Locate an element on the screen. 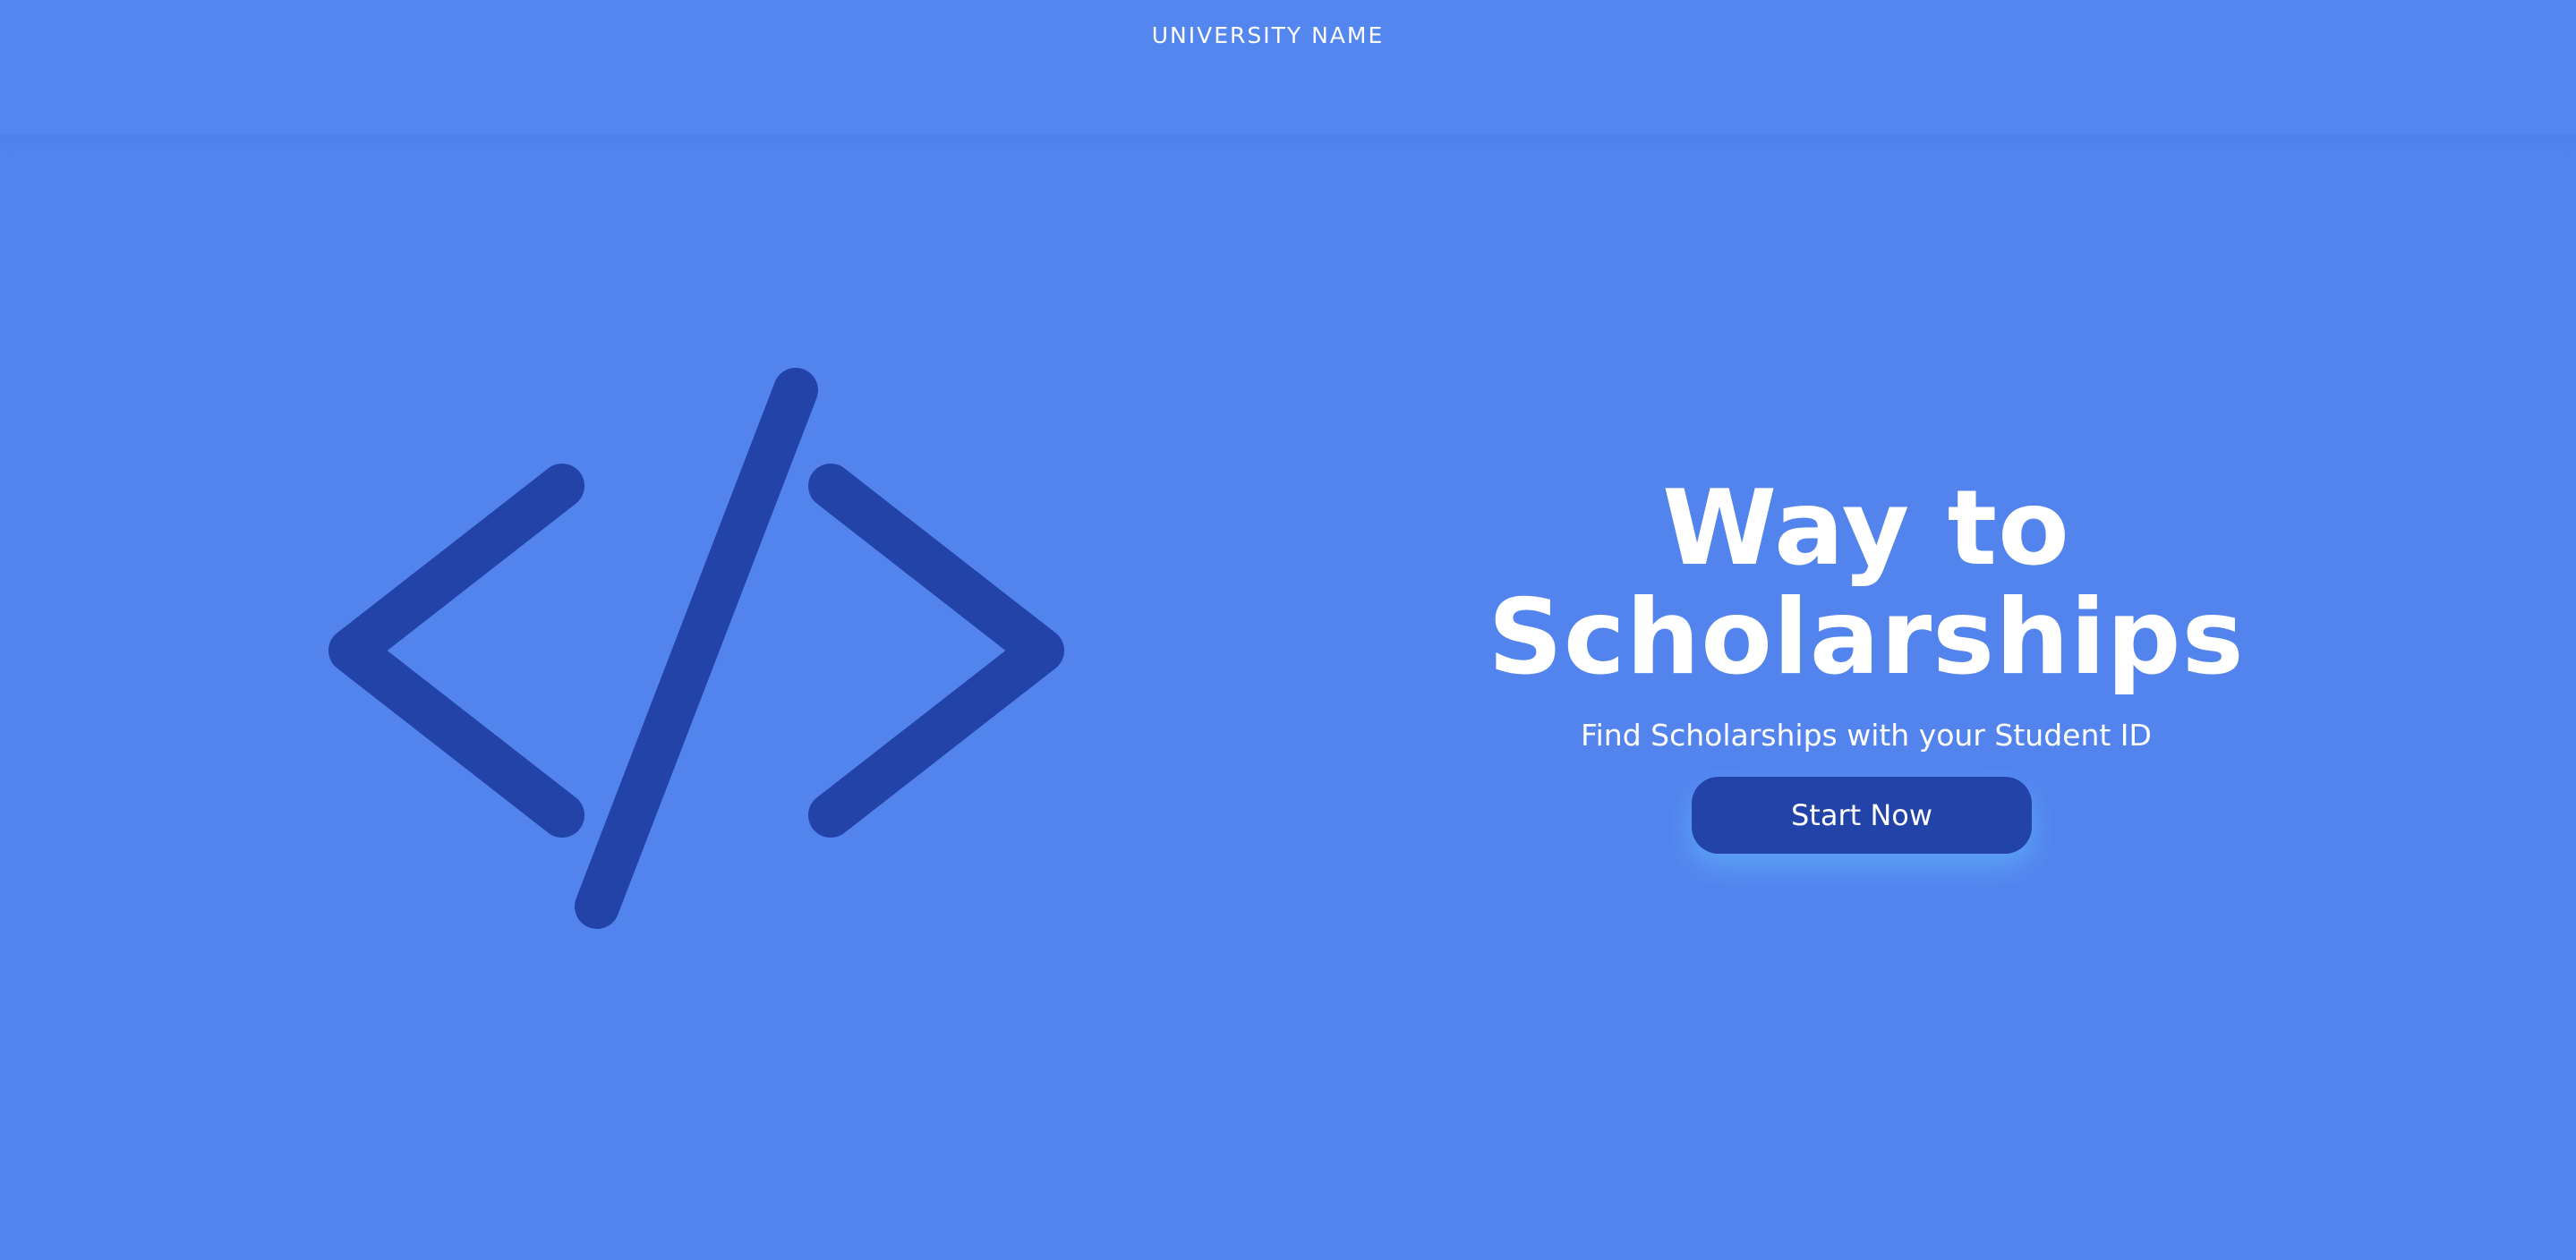 This screenshot has height=1260, width=2576. university-name: UNIVERSITY NAME is located at coordinates (1268, 34).